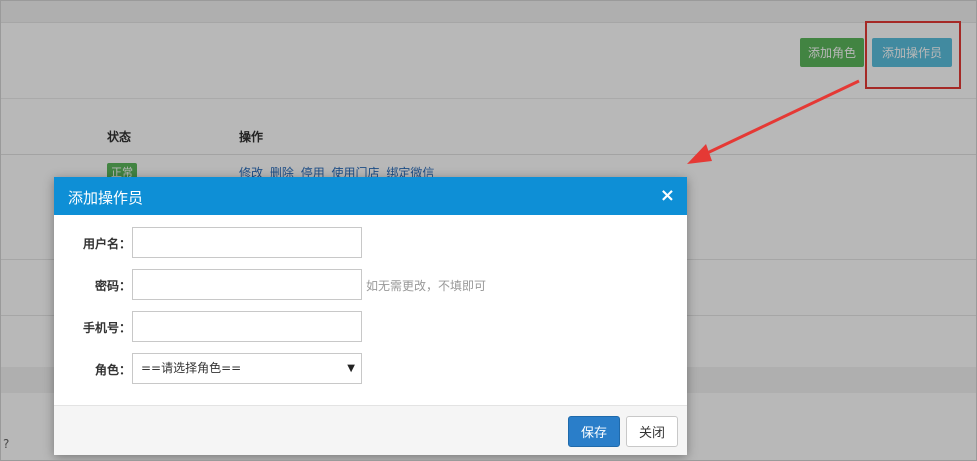  I want to click on role-select: ==请选择角色== ▼, so click(247, 368).